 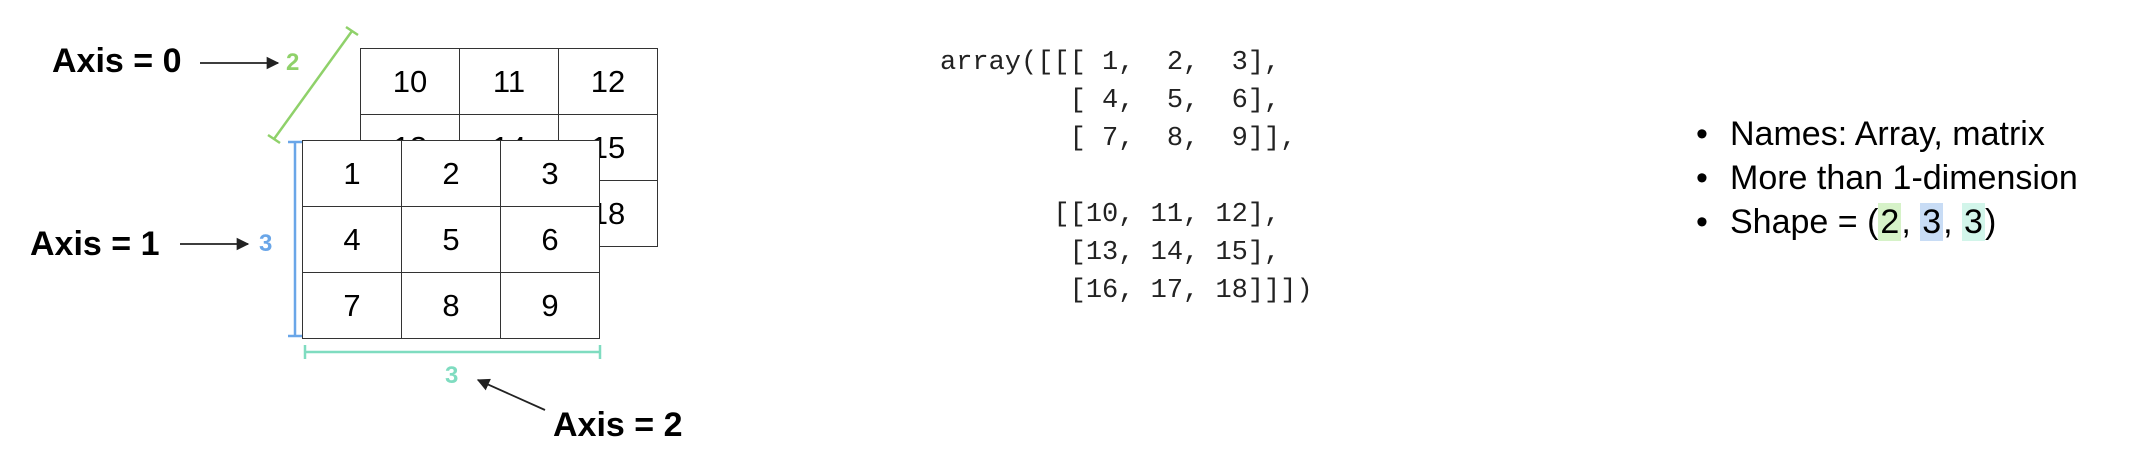 I want to click on code-line: [ 7, 8, 9]],, so click(x=1118, y=139).